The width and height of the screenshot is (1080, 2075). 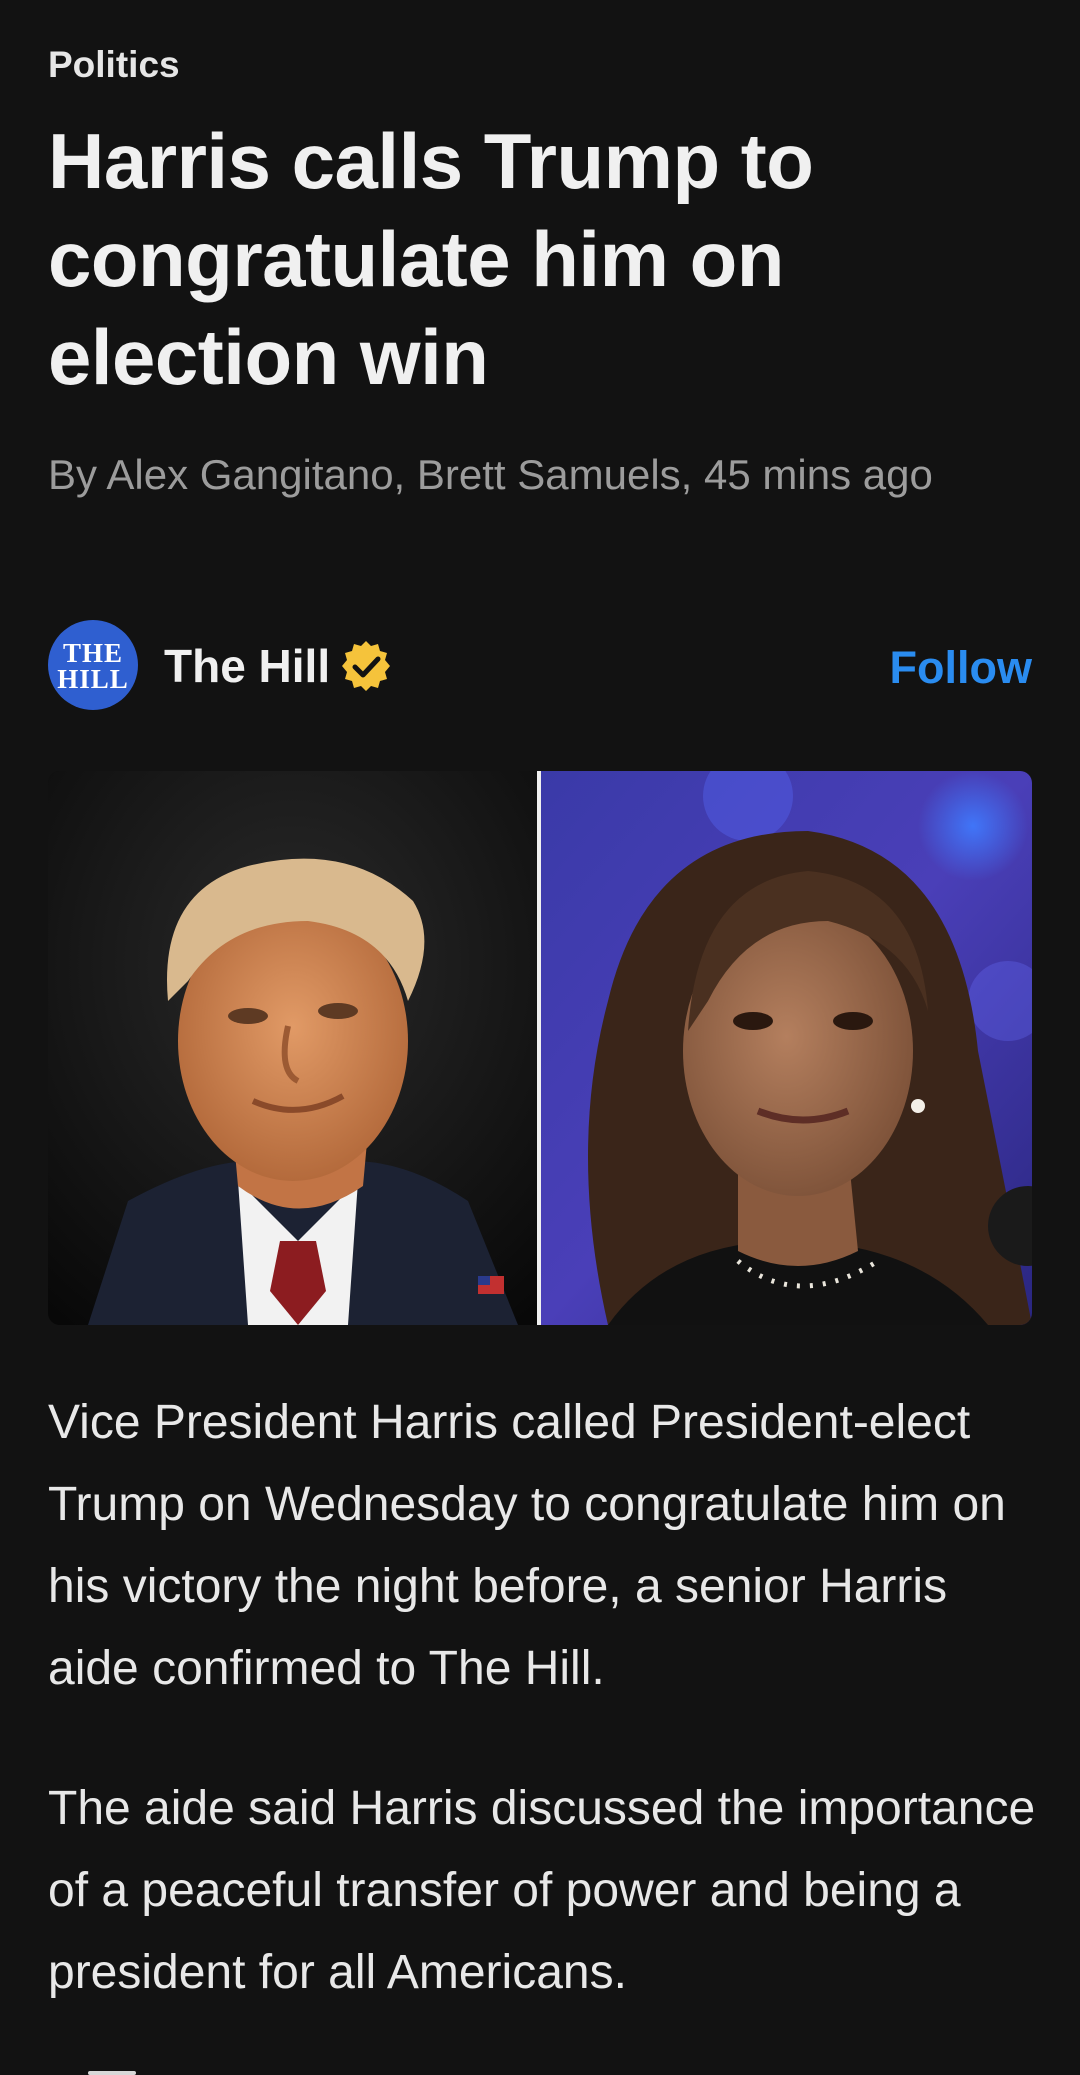 What do you see at coordinates (114, 65) in the screenshot?
I see `article-category: Politics` at bounding box center [114, 65].